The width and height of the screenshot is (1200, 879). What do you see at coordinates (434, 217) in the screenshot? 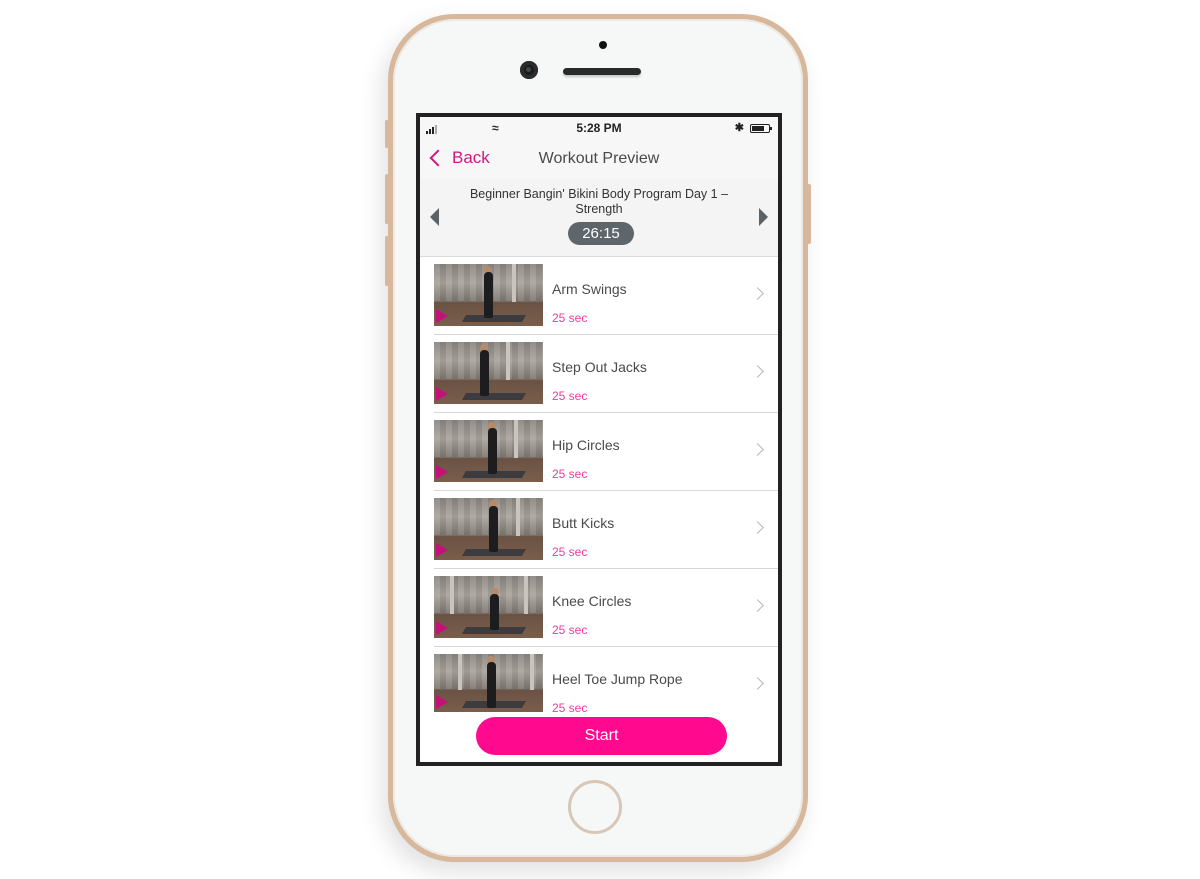
I see `previous-day-arrow-icon` at bounding box center [434, 217].